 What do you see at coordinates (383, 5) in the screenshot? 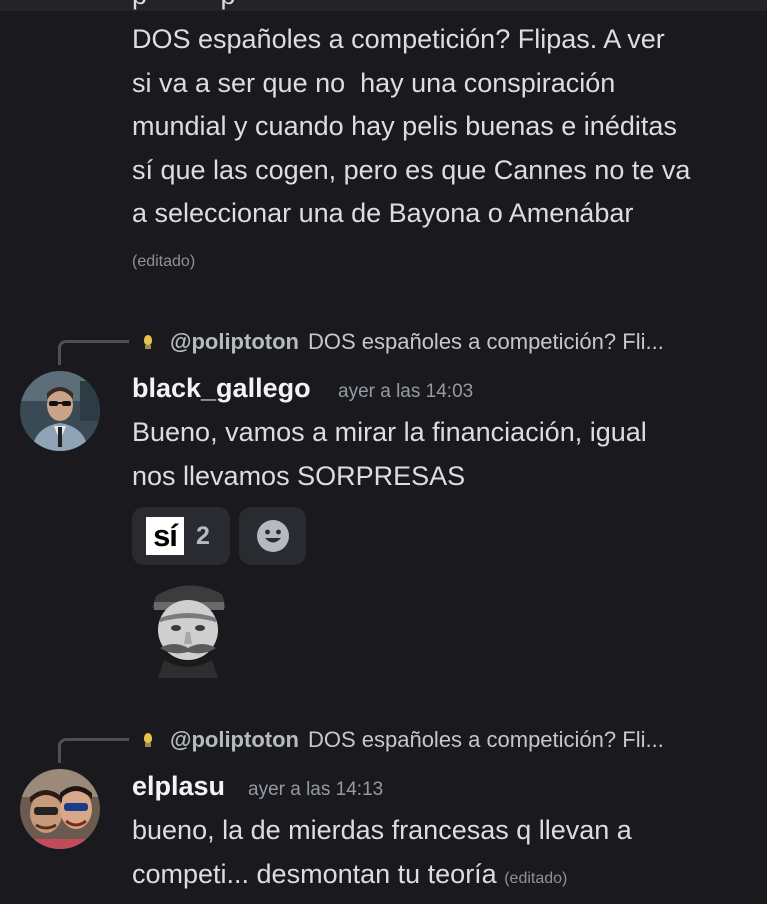
I see `previous-message-cutoff: p · · · · p` at bounding box center [383, 5].